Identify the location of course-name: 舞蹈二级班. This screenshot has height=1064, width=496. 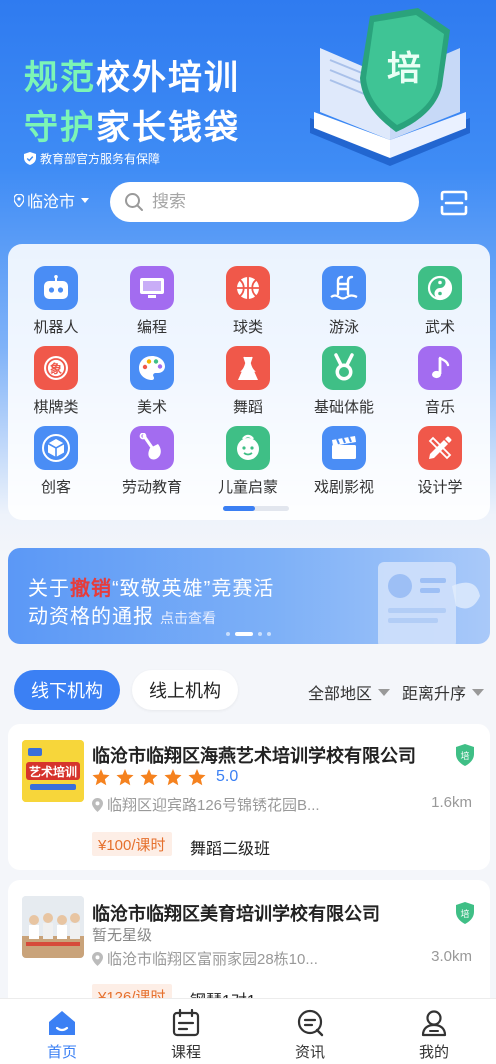
(230, 849).